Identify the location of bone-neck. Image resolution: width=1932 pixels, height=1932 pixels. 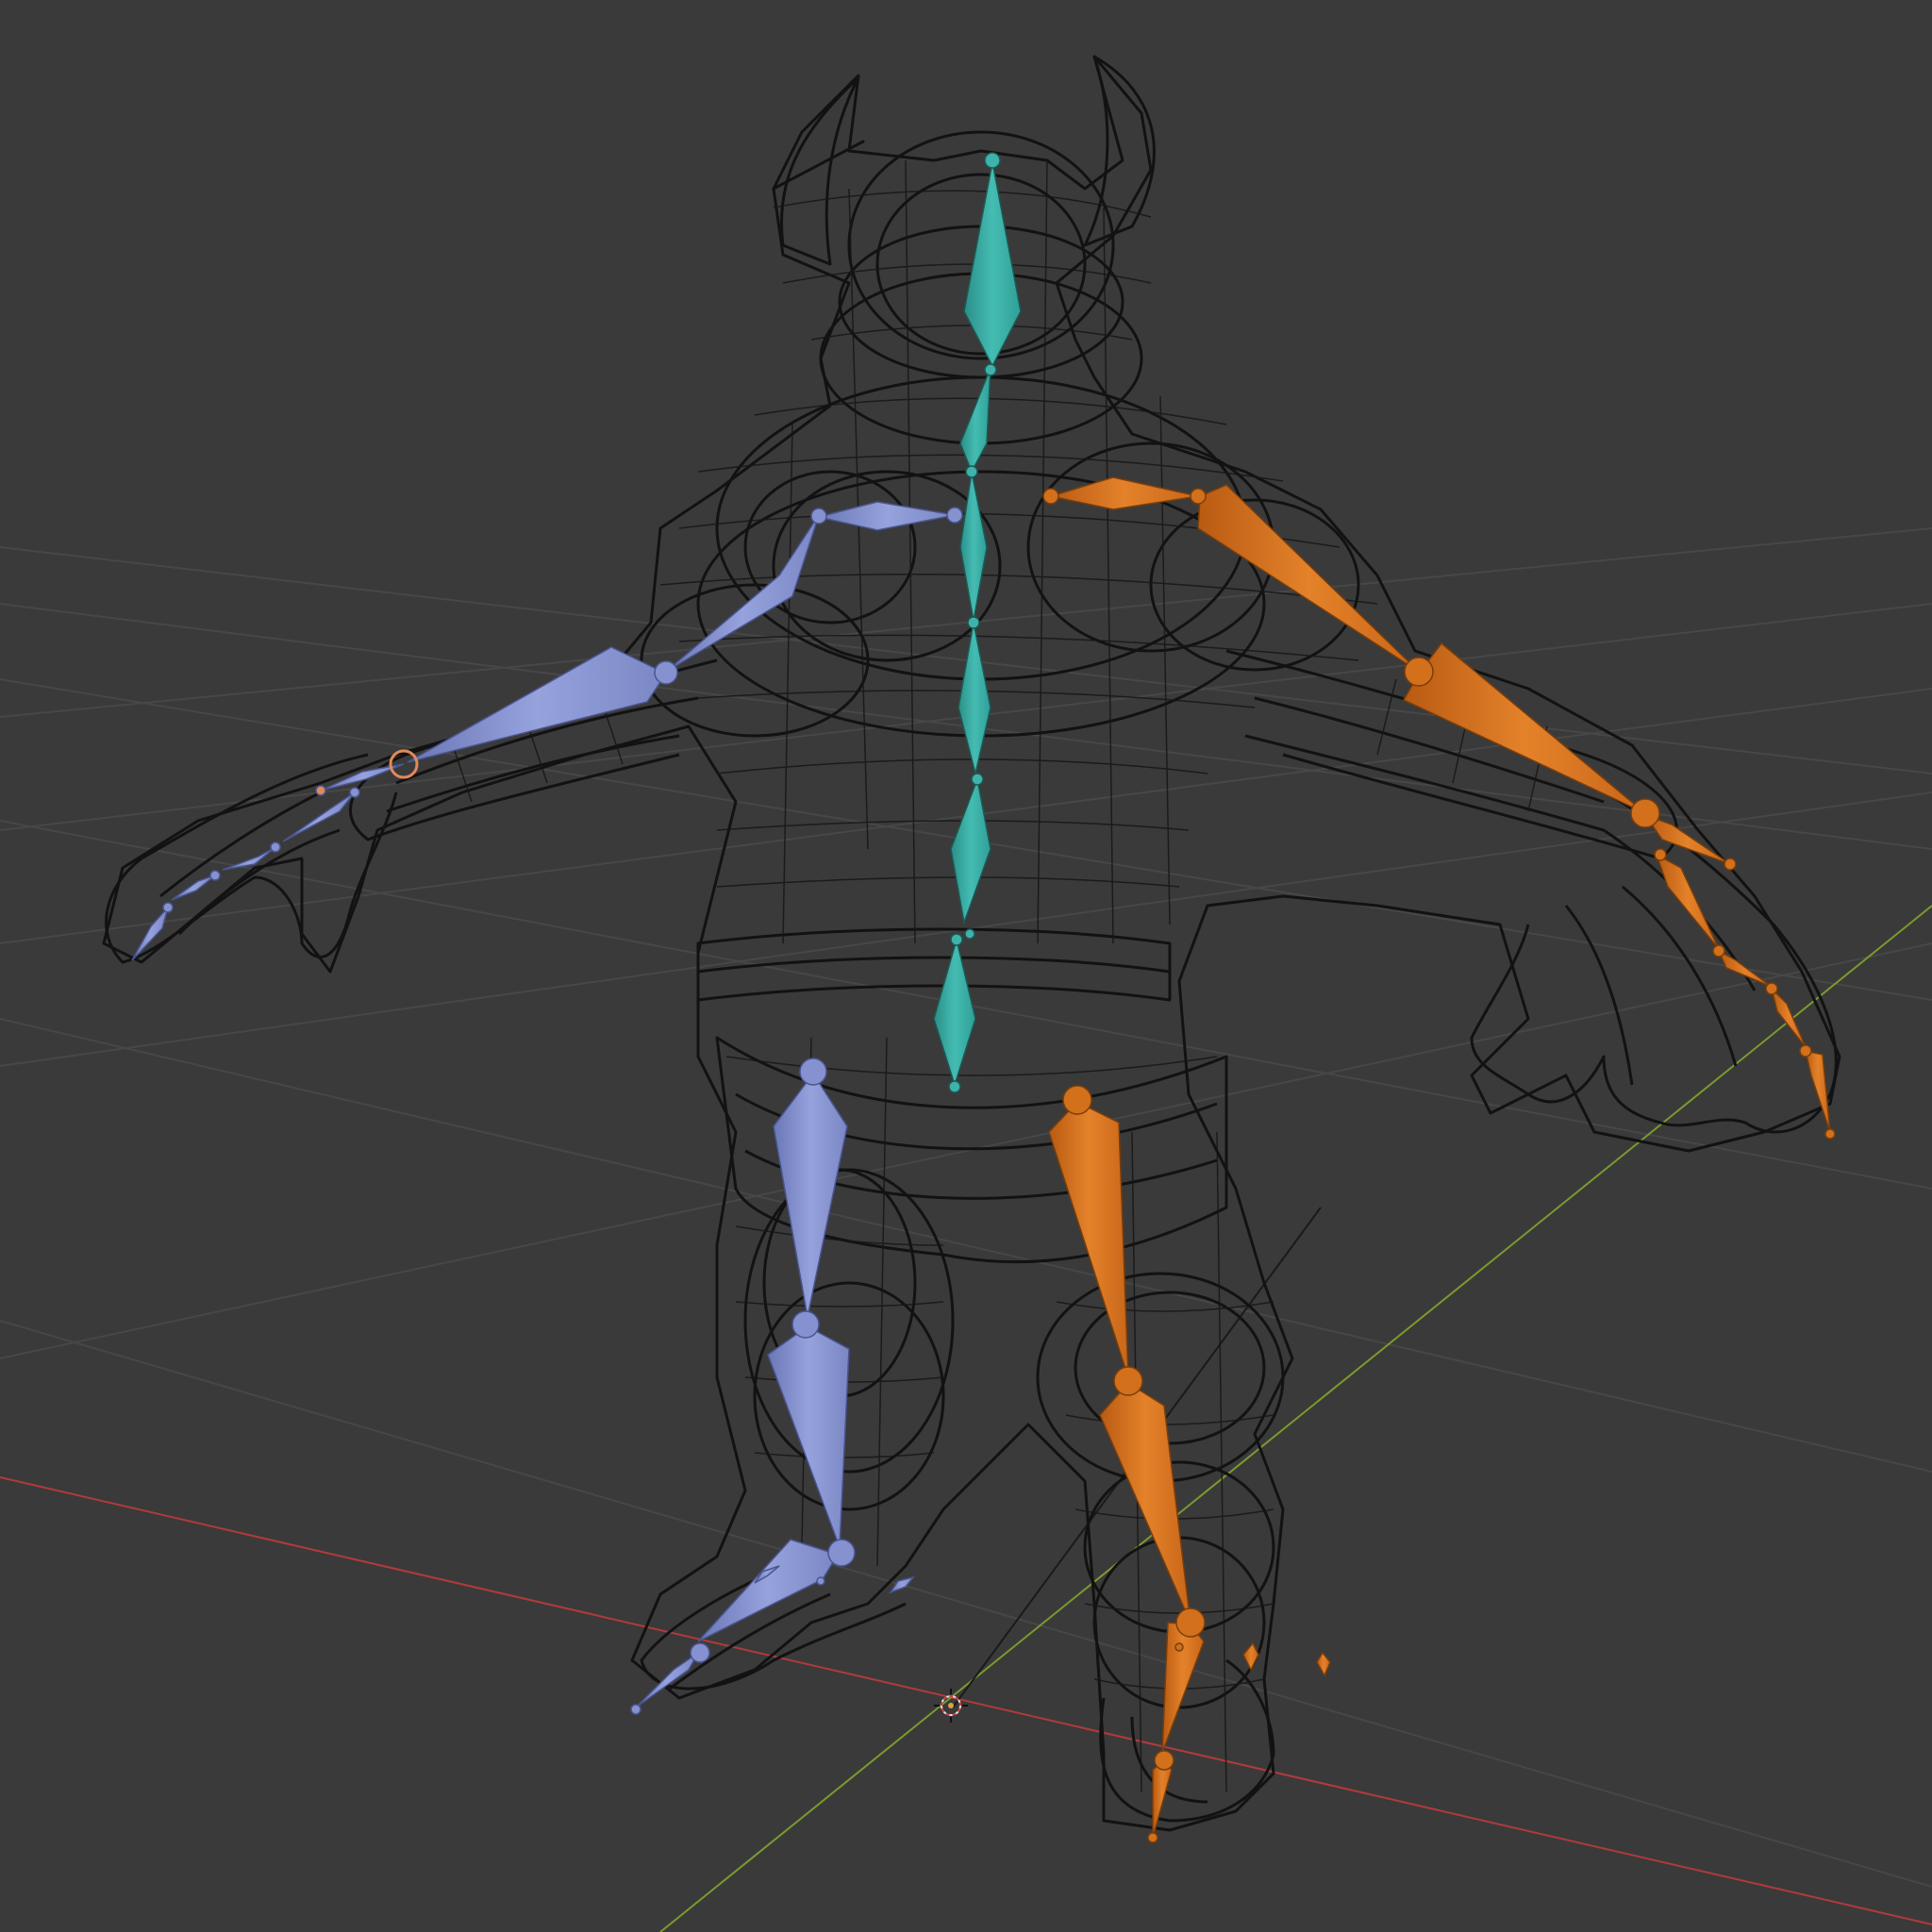
(975, 421).